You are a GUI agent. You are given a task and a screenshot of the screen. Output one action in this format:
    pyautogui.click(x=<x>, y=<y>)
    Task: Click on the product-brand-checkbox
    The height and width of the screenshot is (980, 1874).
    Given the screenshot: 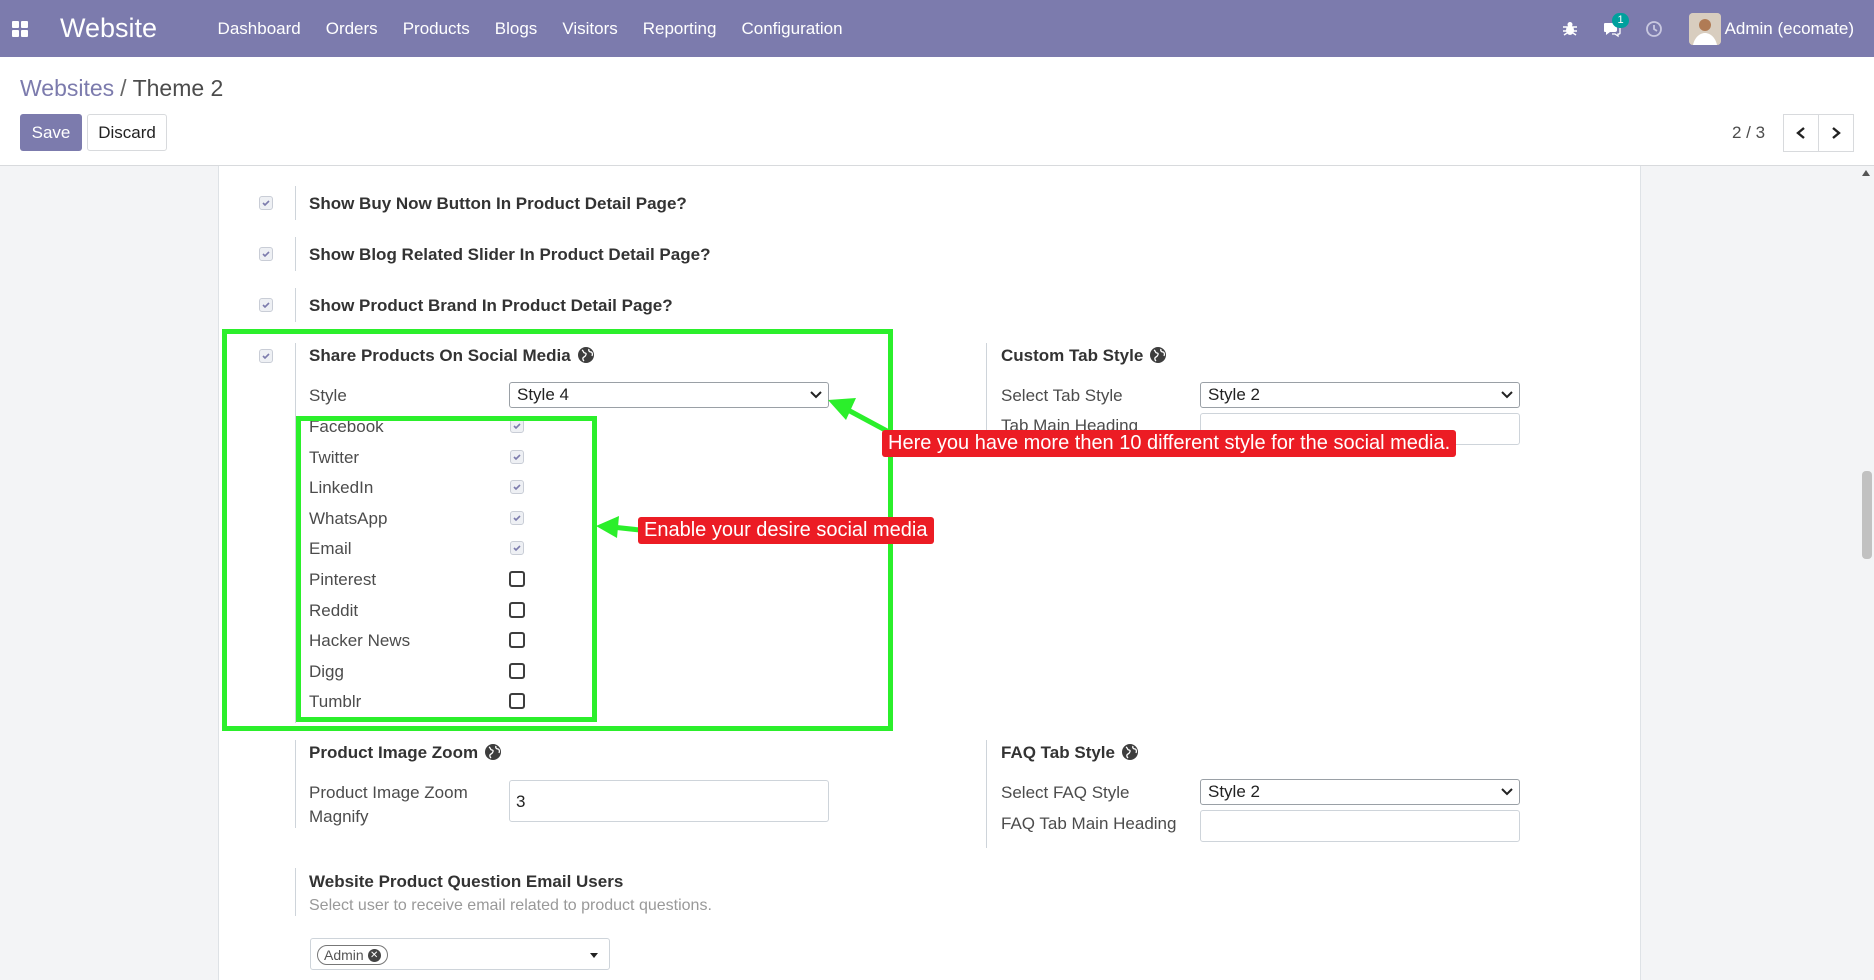 What is the action you would take?
    pyautogui.click(x=266, y=305)
    